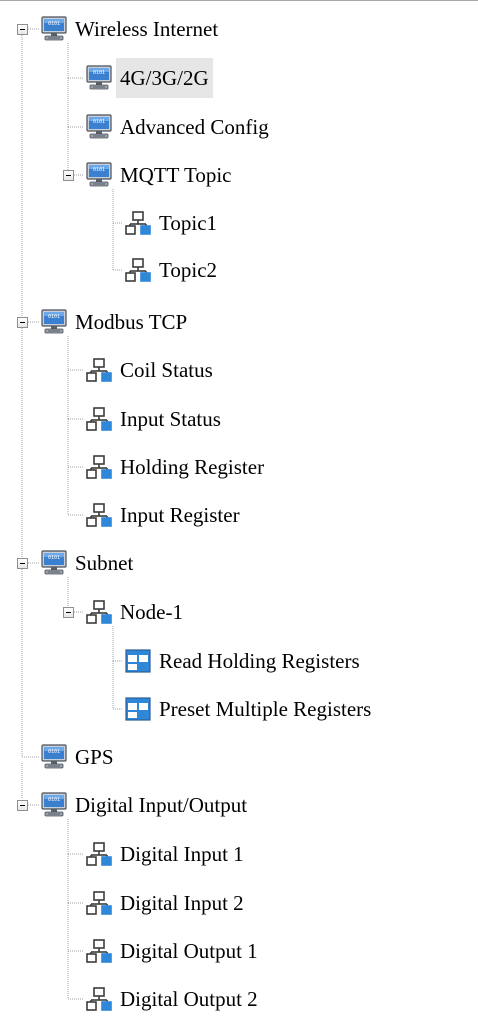 This screenshot has height=1029, width=478. I want to click on collapse-toggle-modbus-tcp, so click(22, 322).